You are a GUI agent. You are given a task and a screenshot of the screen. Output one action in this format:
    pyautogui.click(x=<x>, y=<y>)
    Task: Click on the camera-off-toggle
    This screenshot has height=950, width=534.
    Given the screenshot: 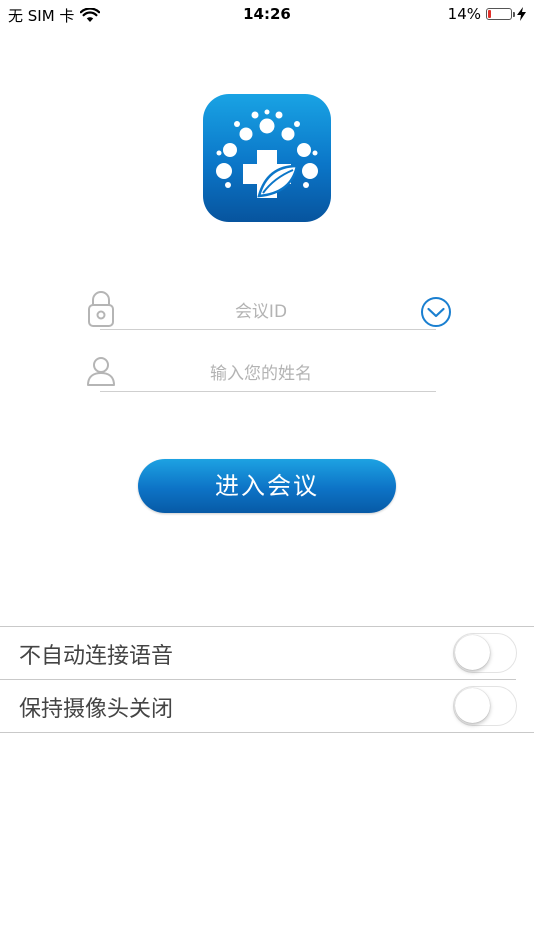 What is the action you would take?
    pyautogui.click(x=485, y=706)
    